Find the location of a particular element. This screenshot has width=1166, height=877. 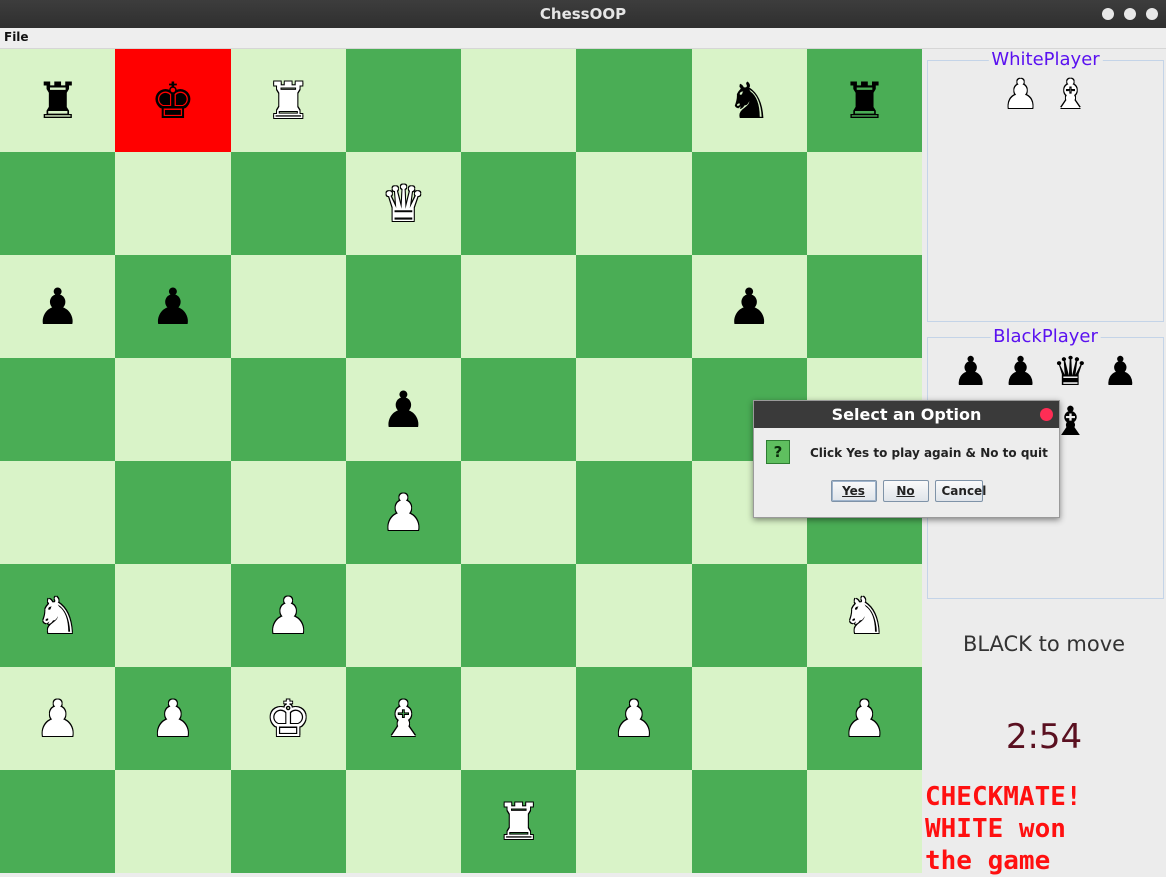

dialog-titlebar: Select an Option is located at coordinates (906, 414).